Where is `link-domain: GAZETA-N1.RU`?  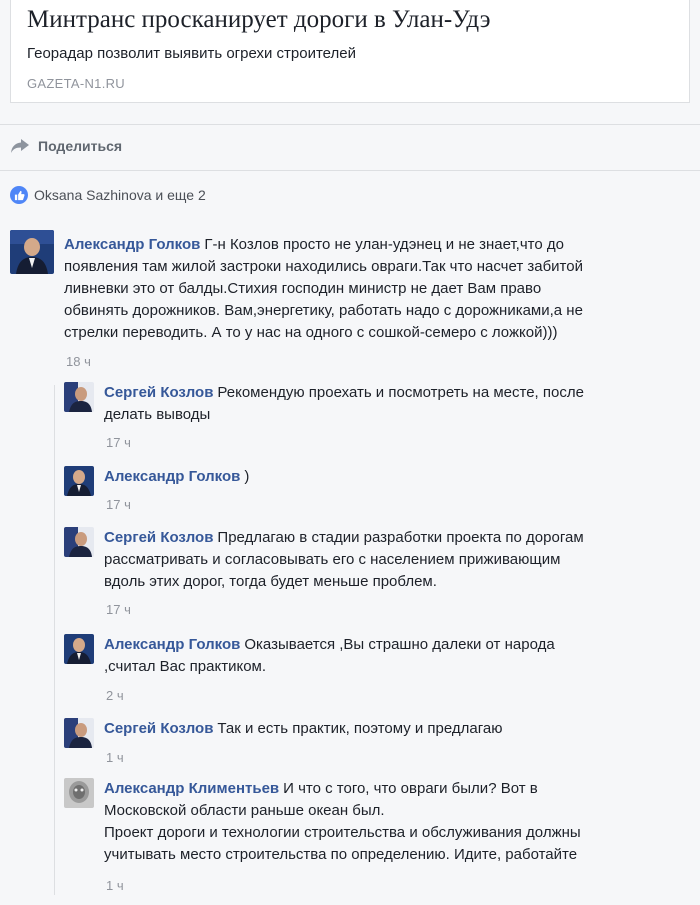 link-domain: GAZETA-N1.RU is located at coordinates (76, 83).